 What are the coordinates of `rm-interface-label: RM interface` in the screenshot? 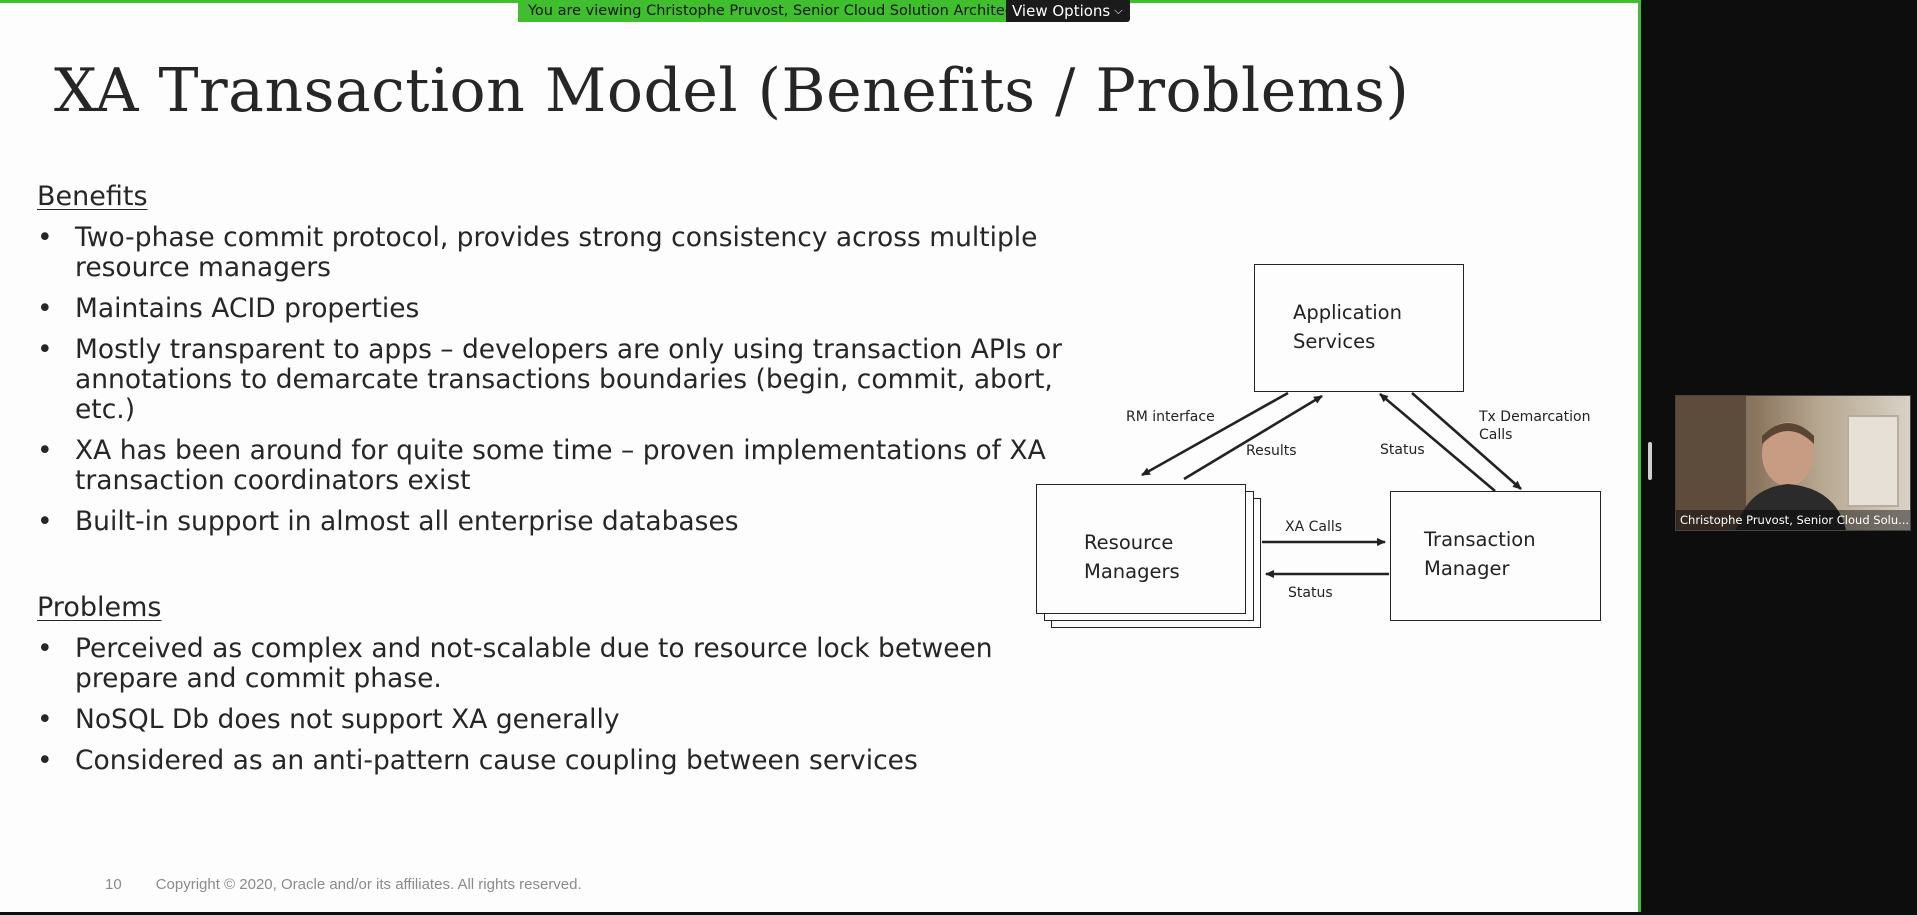 It's located at (1170, 417).